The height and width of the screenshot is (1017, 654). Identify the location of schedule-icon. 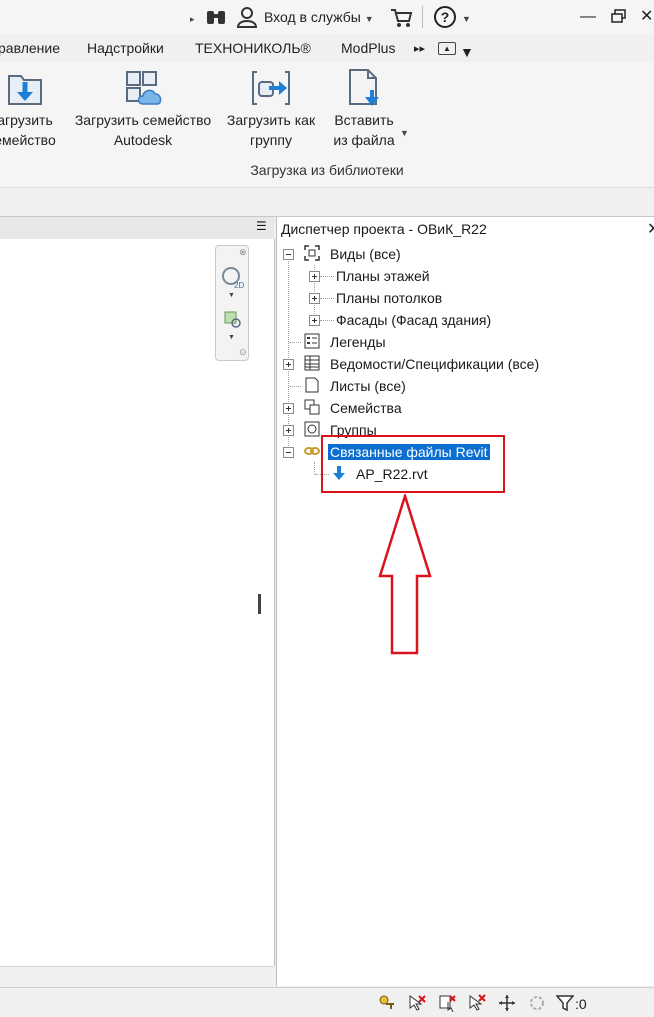
(312, 363).